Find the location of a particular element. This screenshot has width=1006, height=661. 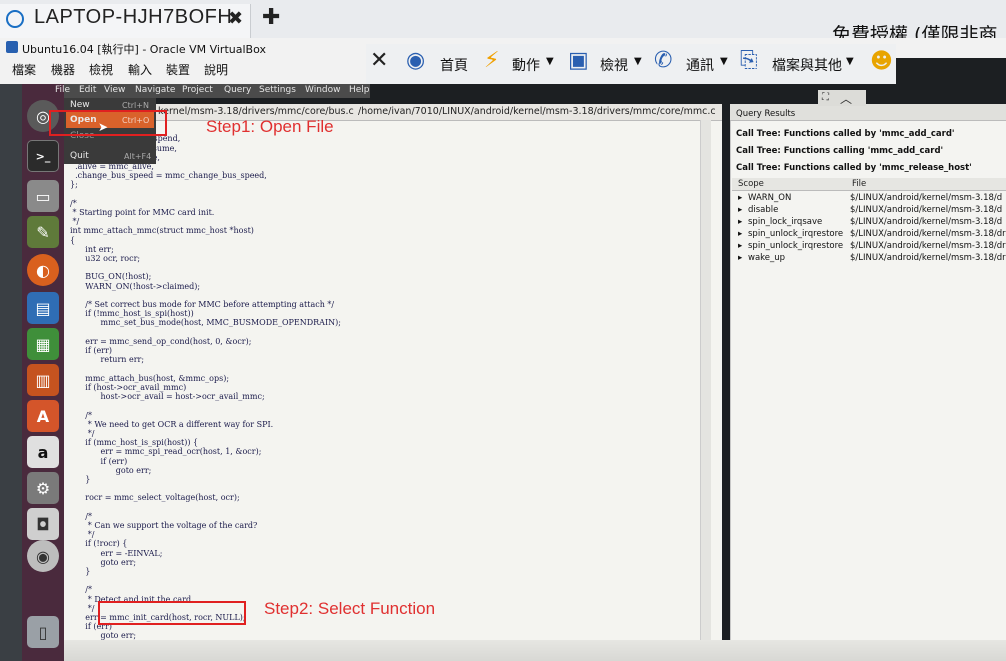

vbox-menu-help: 說明 is located at coordinates (216, 69).